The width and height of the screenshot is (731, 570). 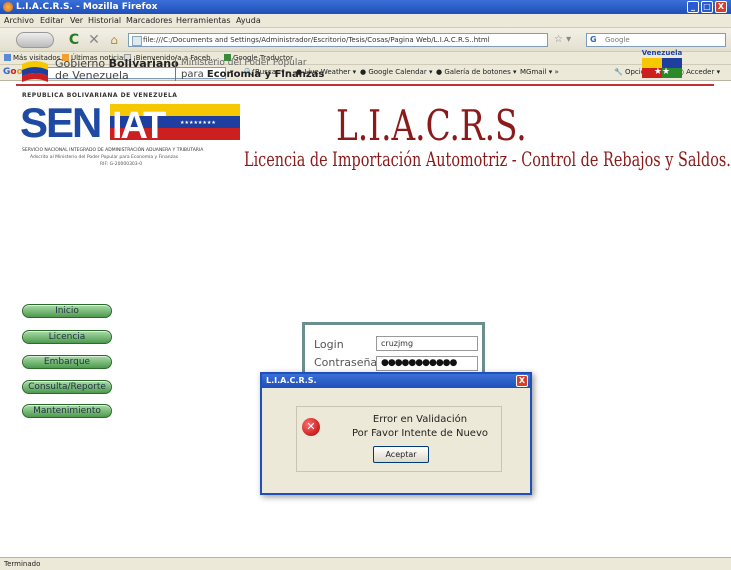 What do you see at coordinates (401, 454) in the screenshot?
I see `aceptar-button: Aceptar` at bounding box center [401, 454].